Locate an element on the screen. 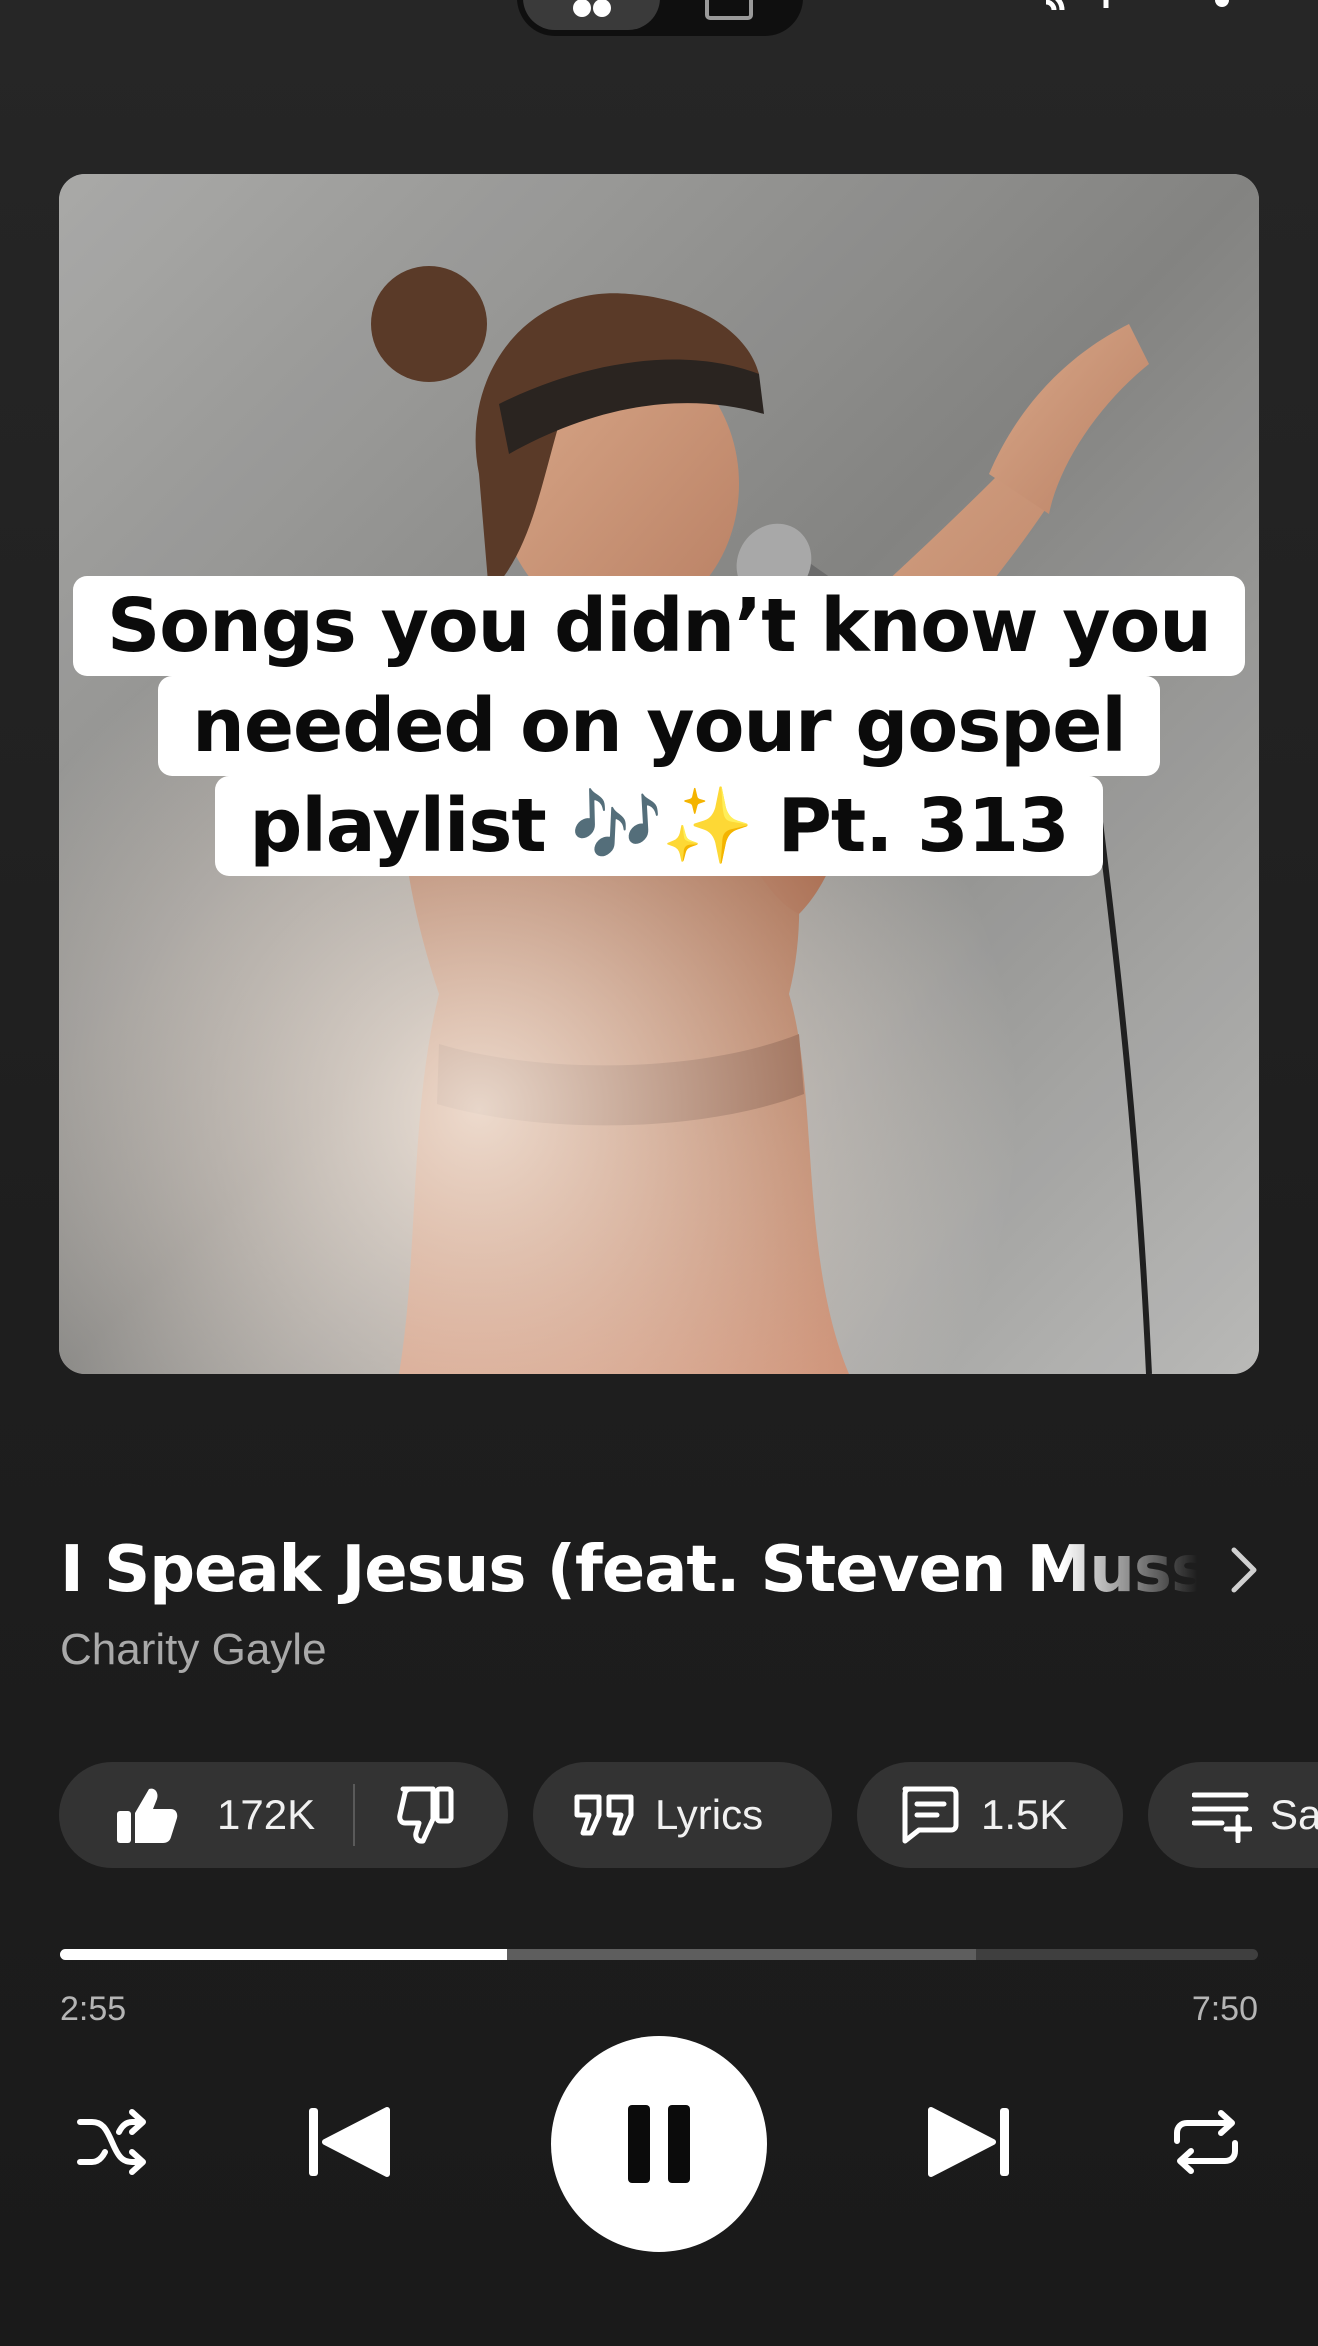 The width and height of the screenshot is (1318, 2346). previous-icon is located at coordinates (349, 2142).